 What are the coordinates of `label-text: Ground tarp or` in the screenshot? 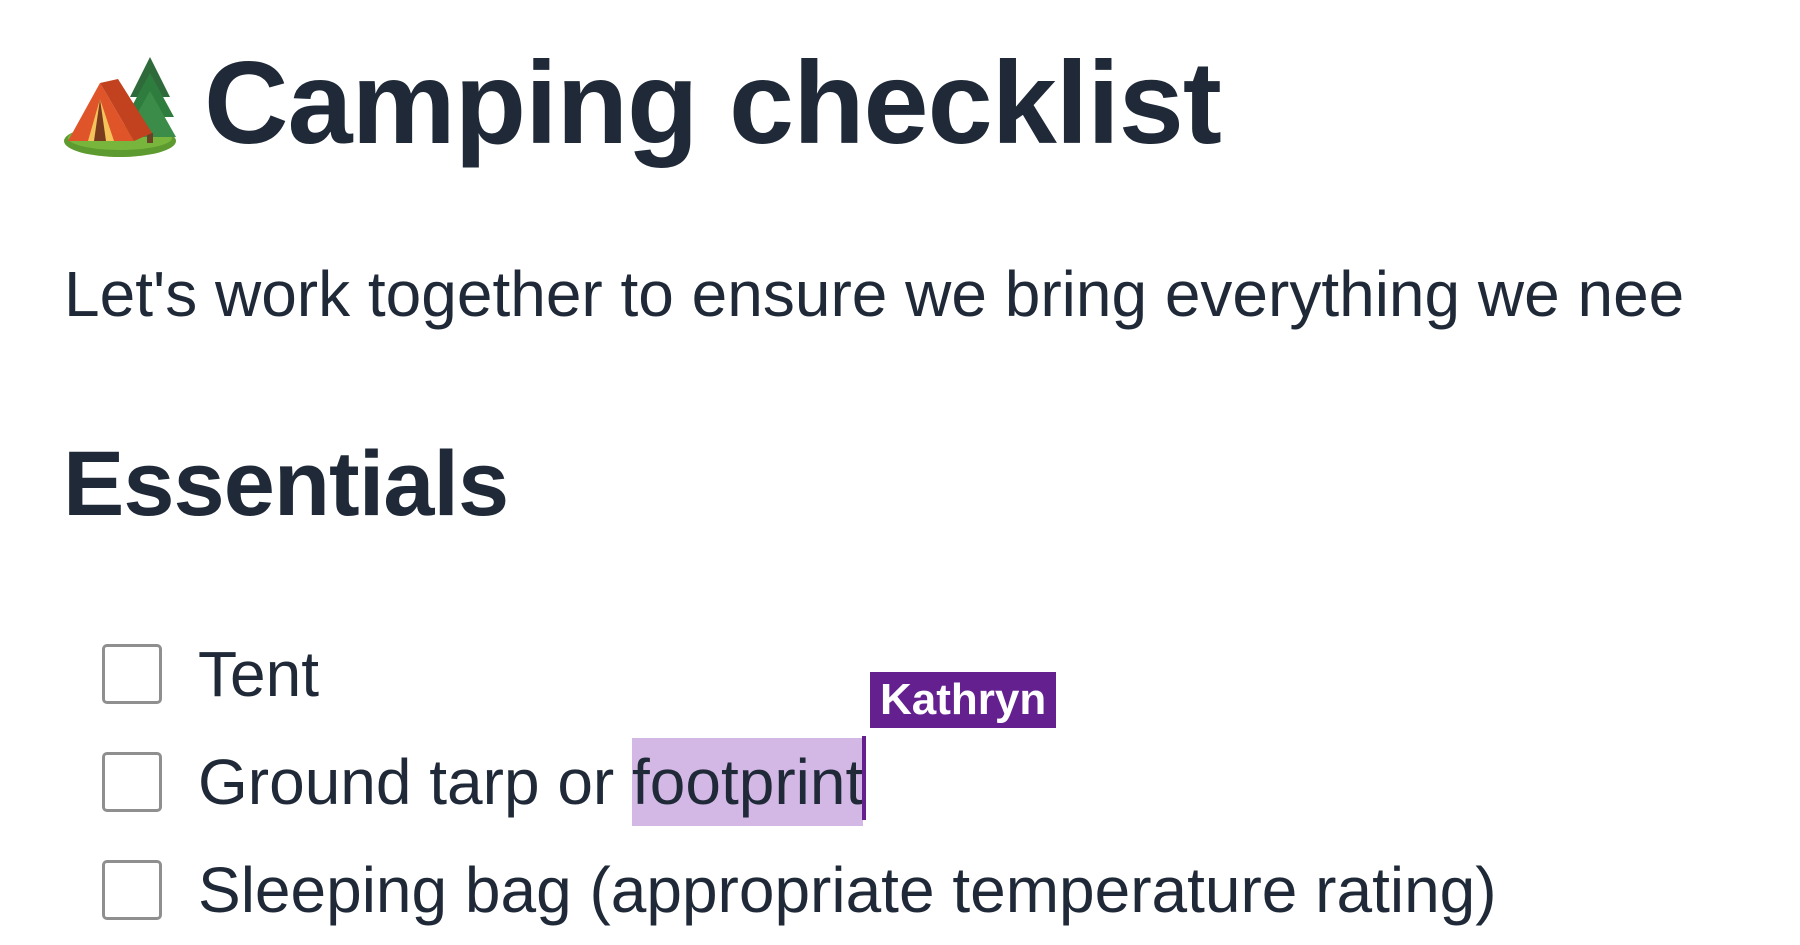 It's located at (415, 782).